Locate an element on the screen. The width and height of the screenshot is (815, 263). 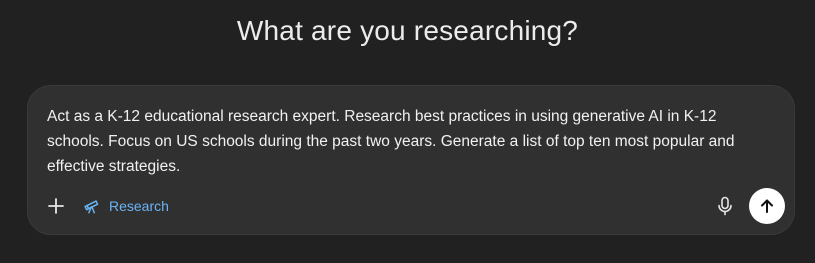
composer-toolbar: Research is located at coordinates (411, 207).